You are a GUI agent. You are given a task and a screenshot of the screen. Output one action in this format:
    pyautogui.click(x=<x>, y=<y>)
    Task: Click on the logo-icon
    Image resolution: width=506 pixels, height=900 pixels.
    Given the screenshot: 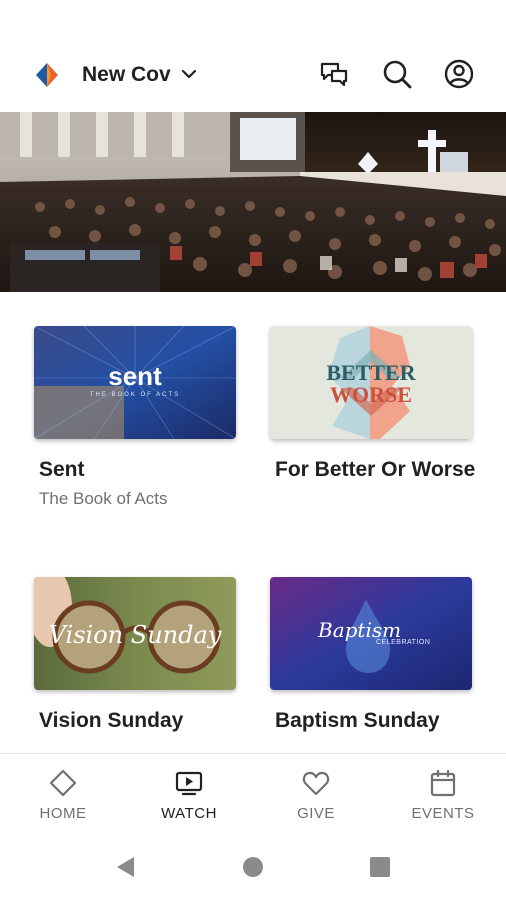 What is the action you would take?
    pyautogui.click(x=47, y=75)
    